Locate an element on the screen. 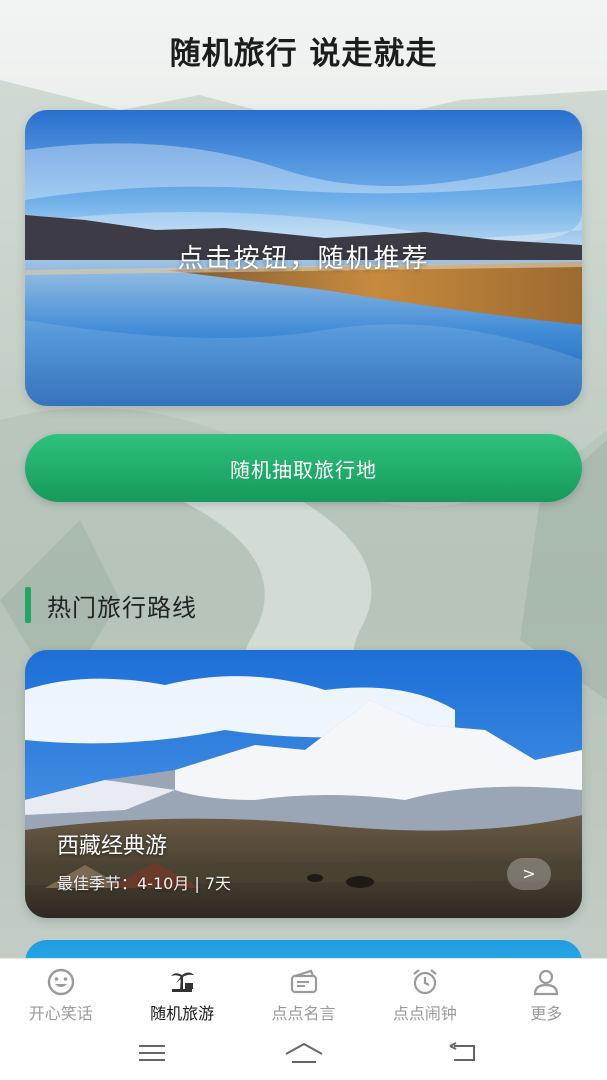 The image size is (607, 1080). tab-alarm: 点点闹钟 is located at coordinates (424, 994).